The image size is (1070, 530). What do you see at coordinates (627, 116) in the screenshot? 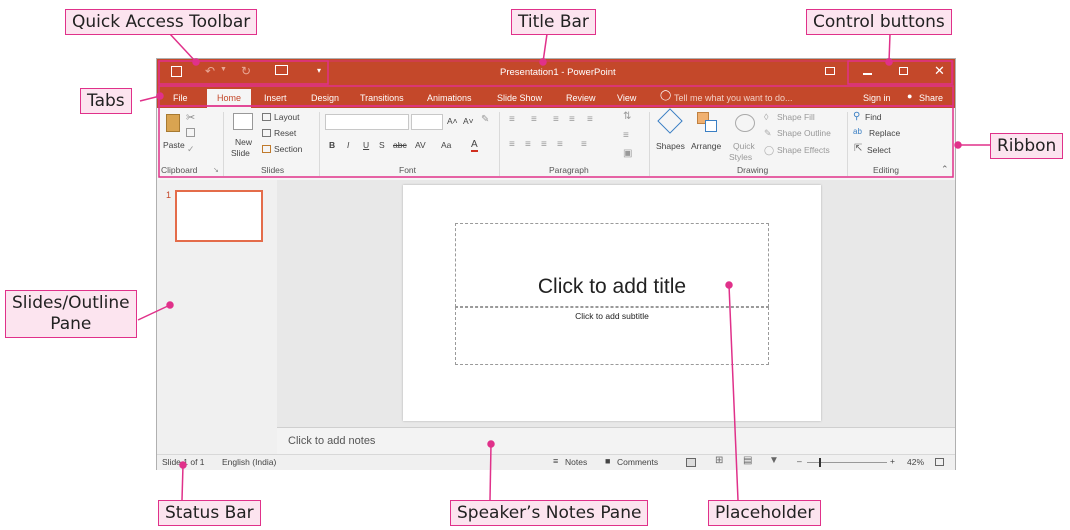
I see `text-direction-icon: ⇅` at bounding box center [627, 116].